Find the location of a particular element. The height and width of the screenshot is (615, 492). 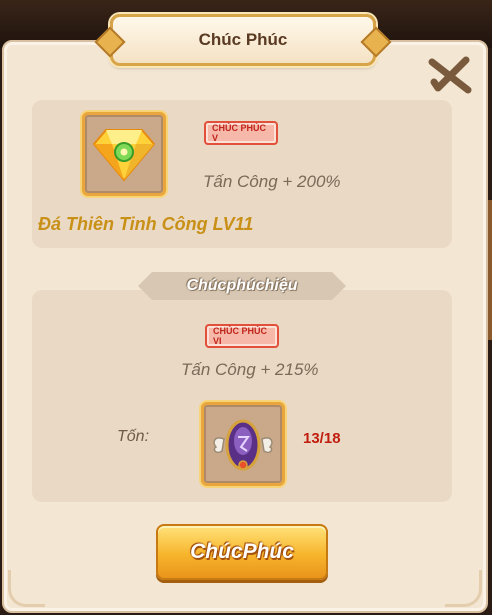

gem-icon is located at coordinates (124, 155).